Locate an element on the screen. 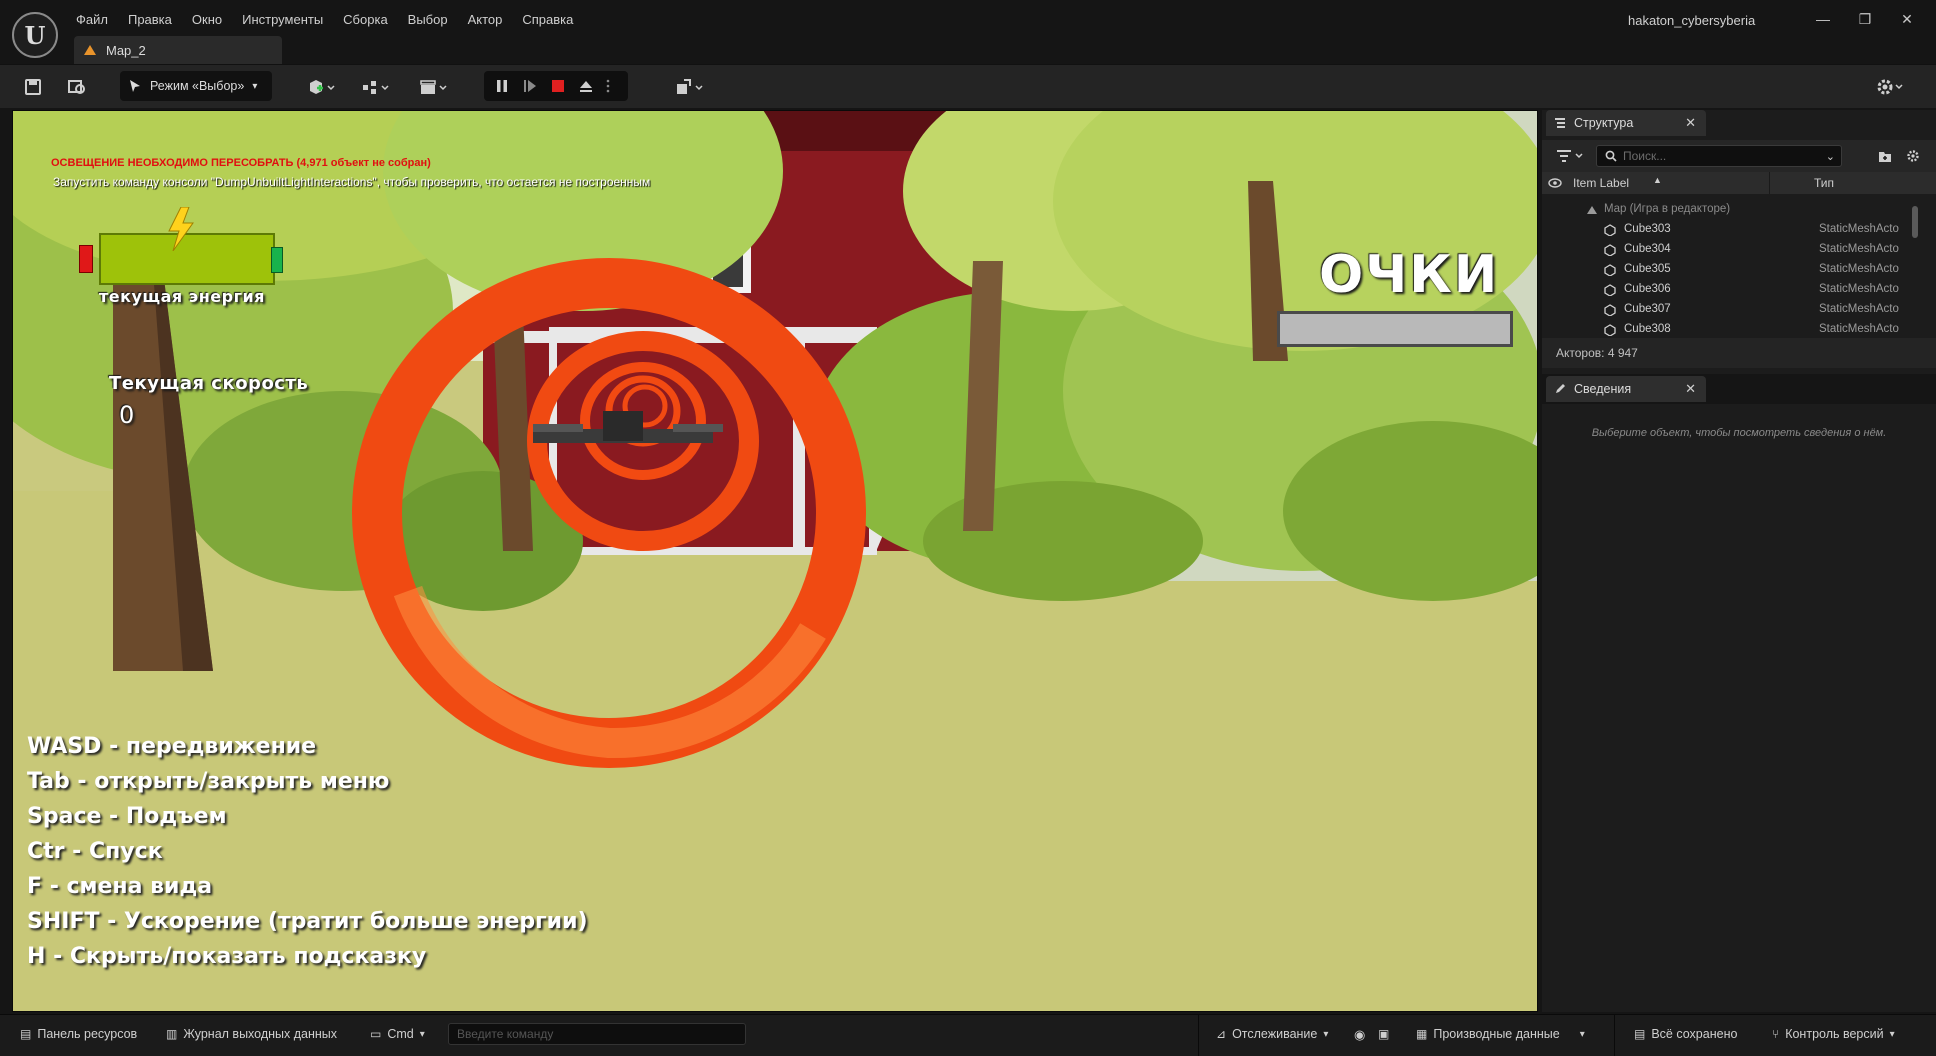  platforms-icon is located at coordinates (690, 87).